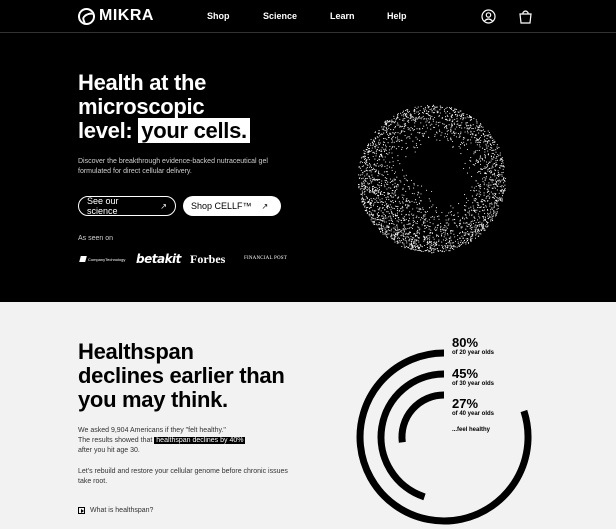  I want to click on stat-label: of 30 year olds, so click(473, 384).